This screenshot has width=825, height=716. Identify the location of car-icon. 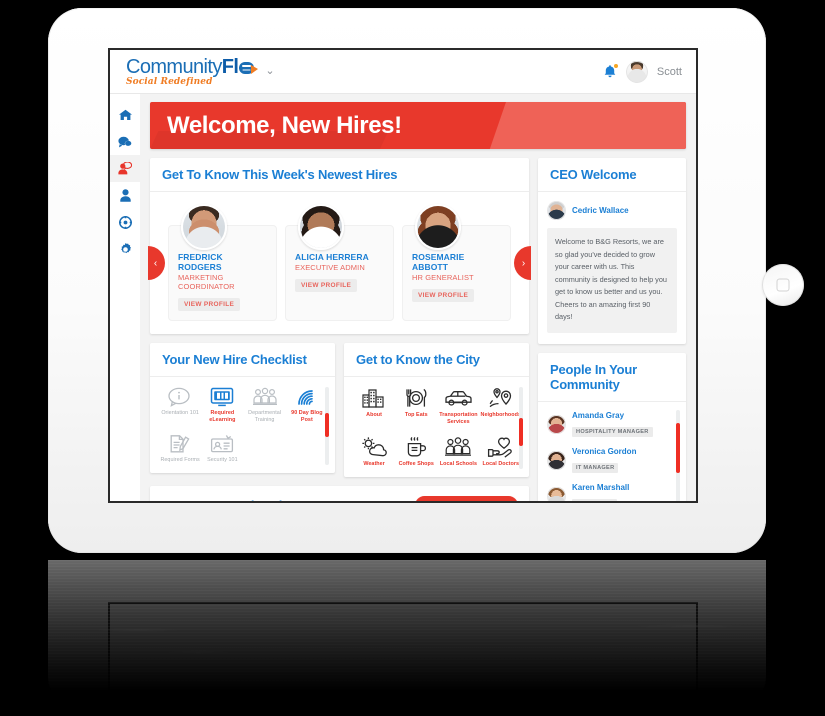
(459, 398).